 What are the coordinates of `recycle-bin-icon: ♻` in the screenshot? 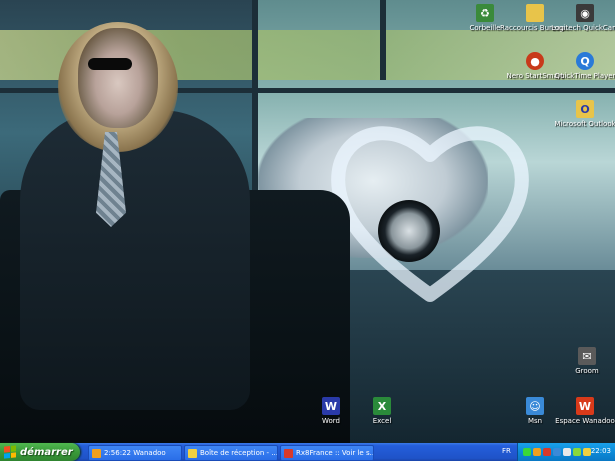 It's located at (485, 13).